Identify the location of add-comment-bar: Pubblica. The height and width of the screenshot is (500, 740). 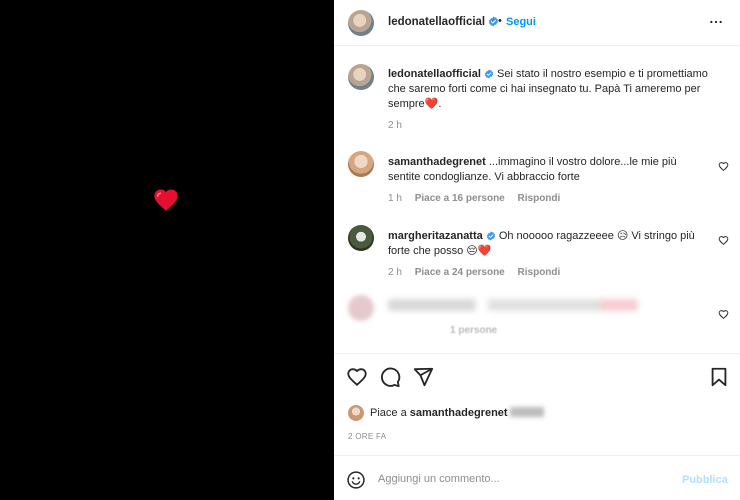
(537, 477).